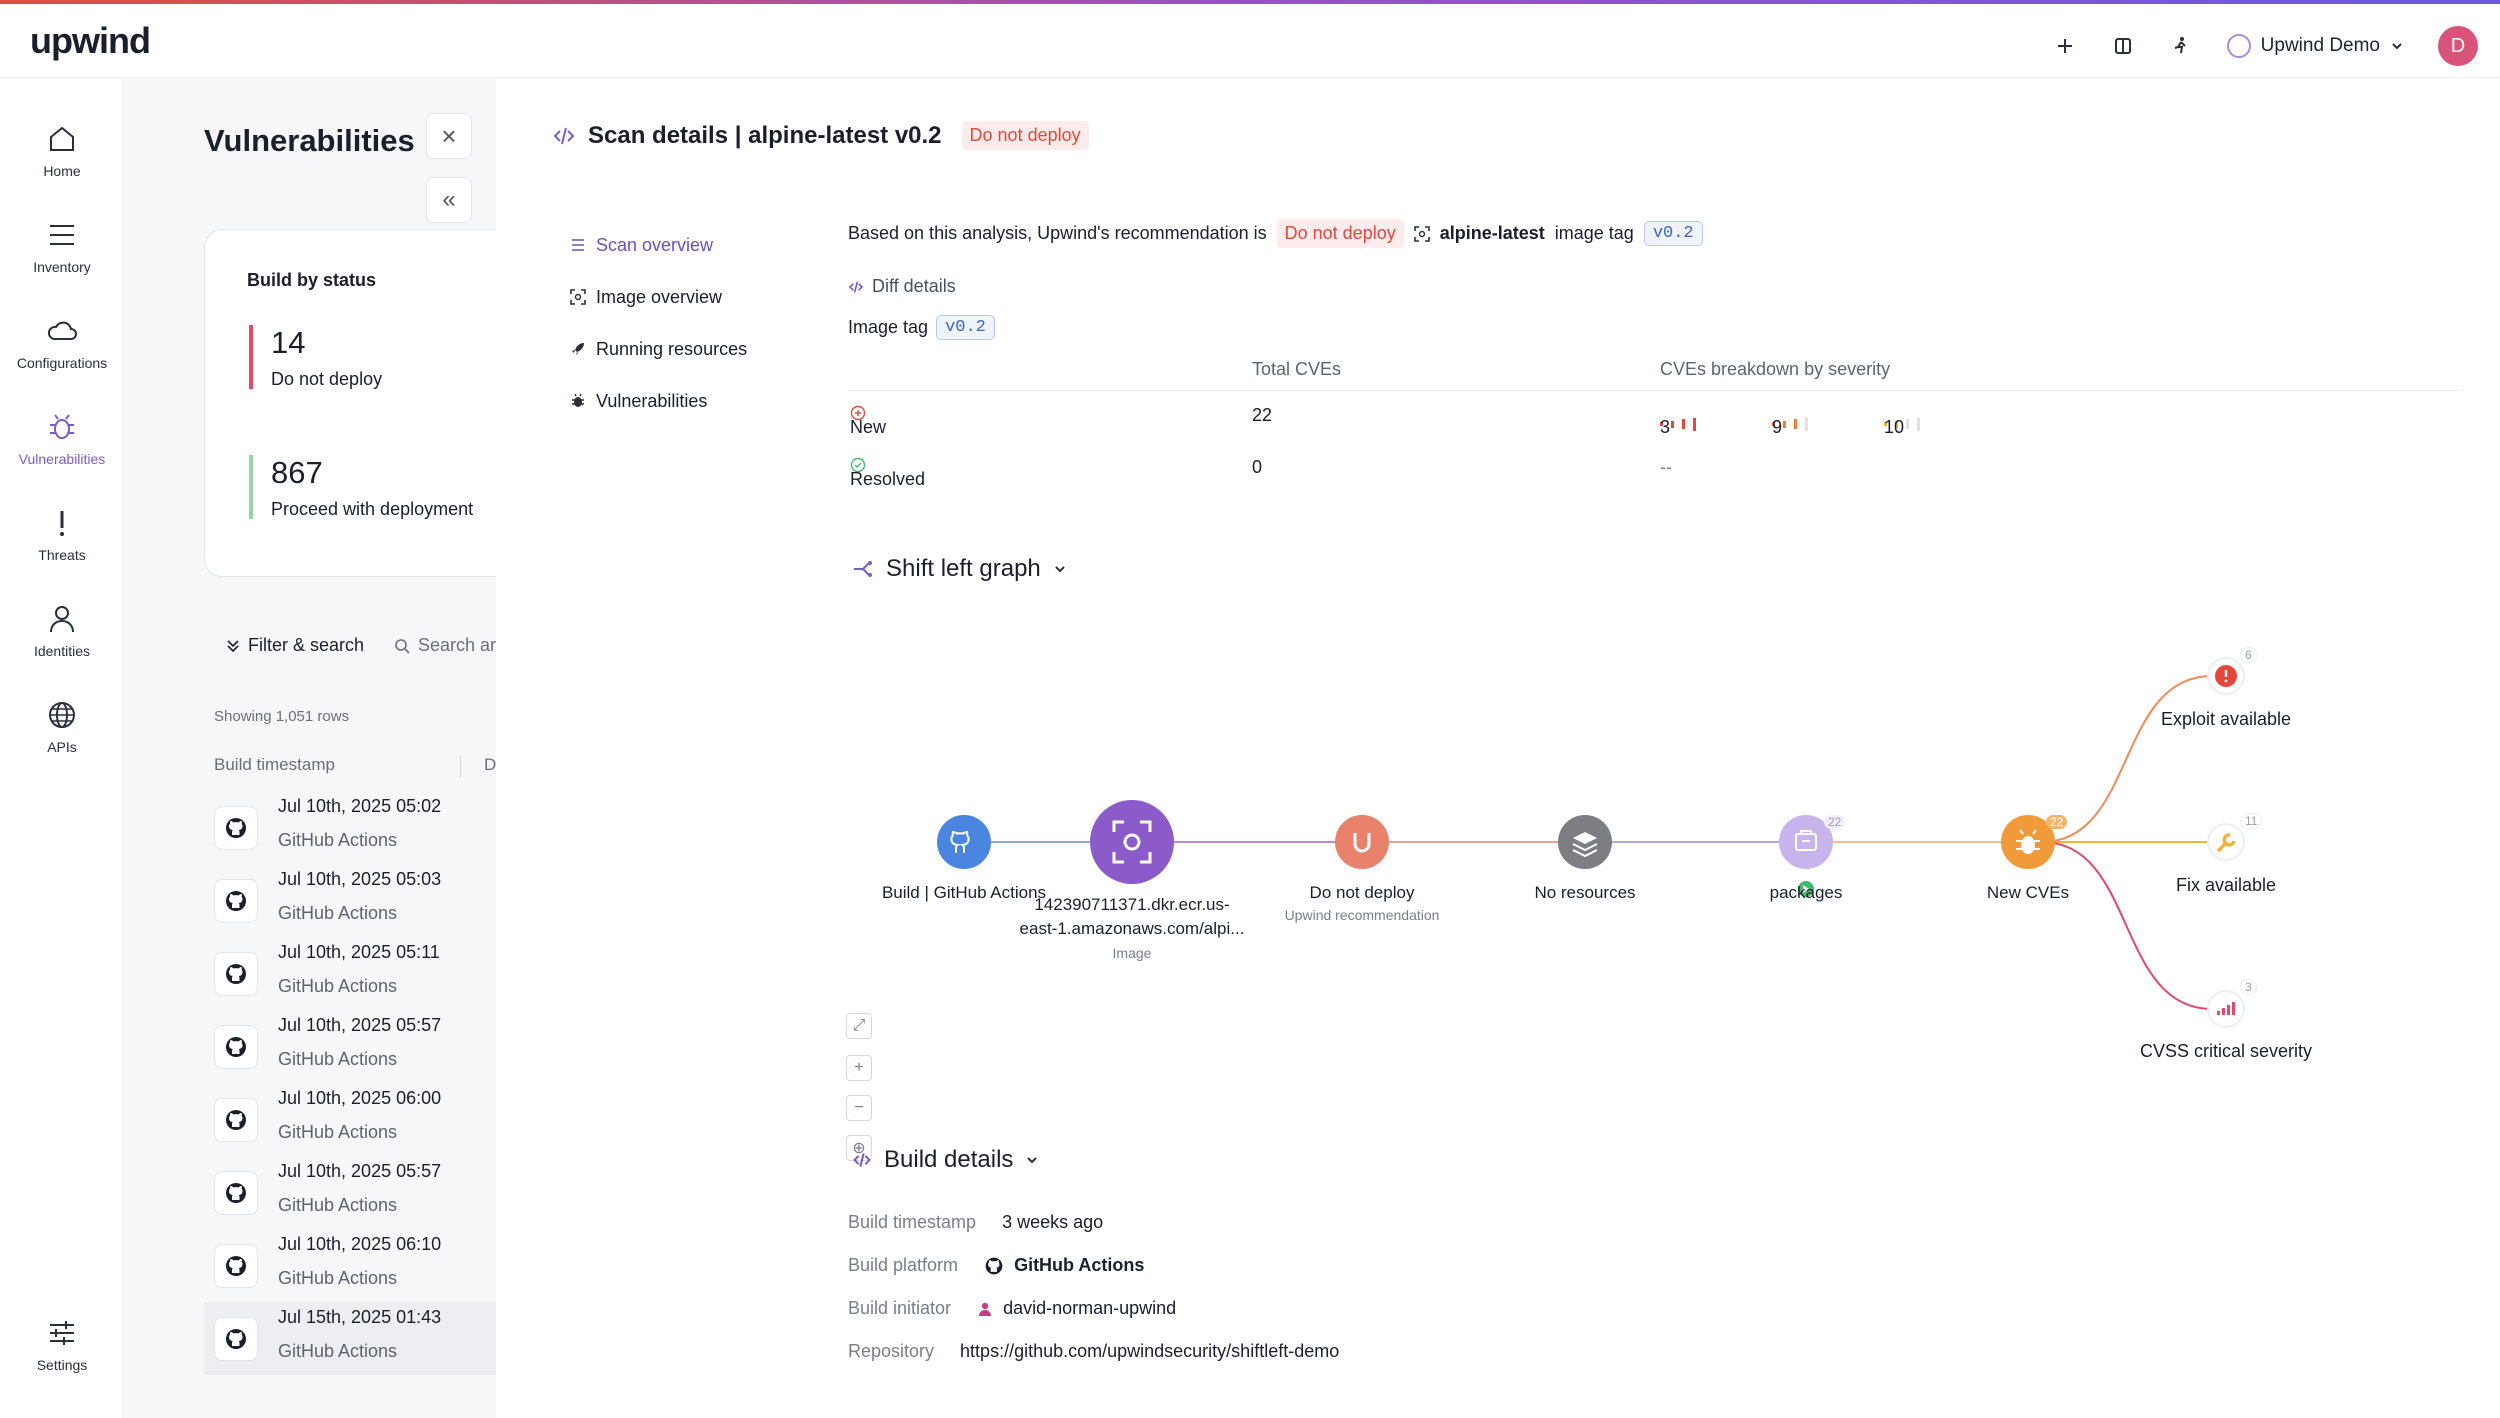  I want to click on subnav-running-resources: Running resources, so click(658, 349).